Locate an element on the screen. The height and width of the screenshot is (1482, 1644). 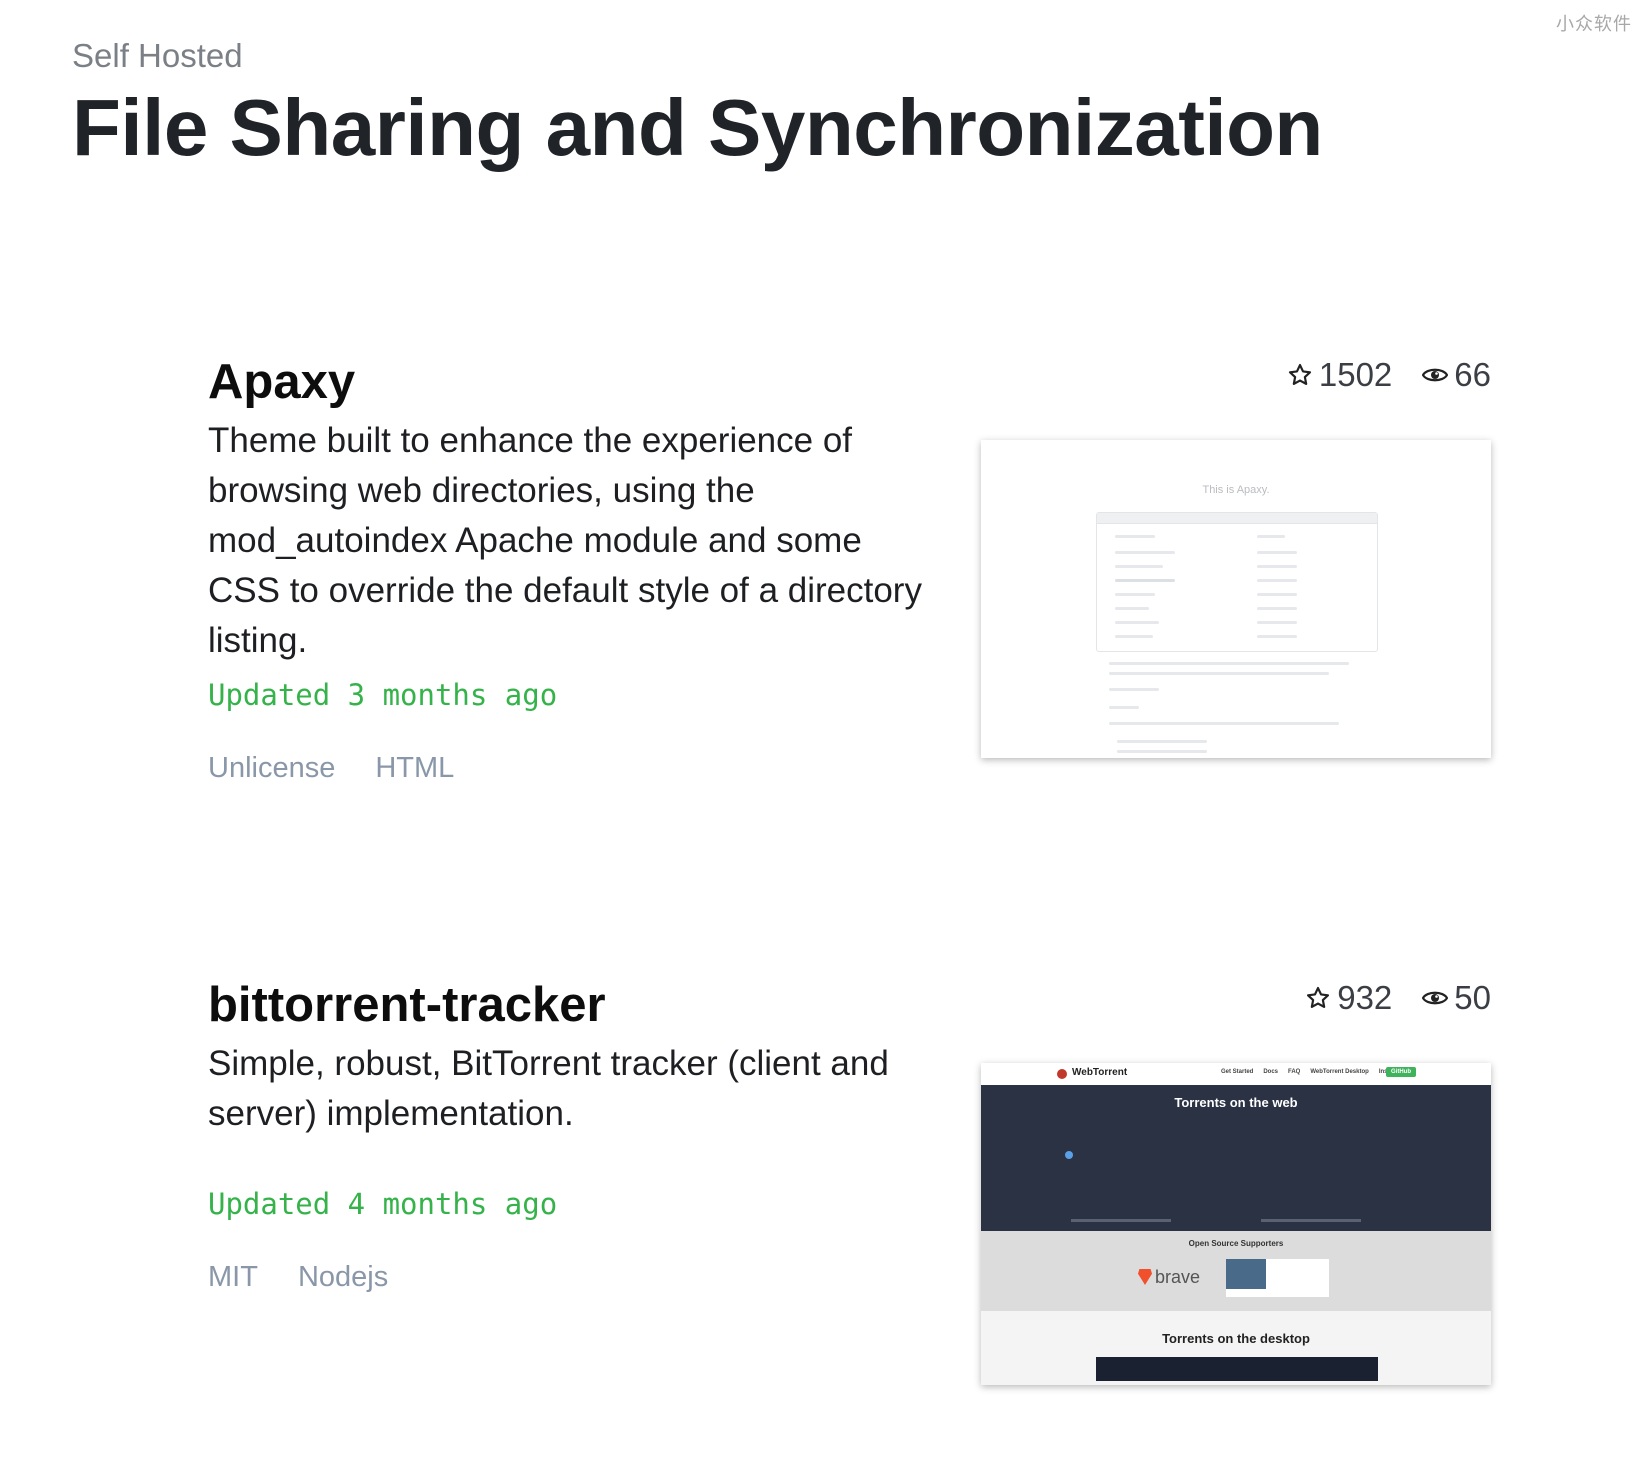
updated-timestamp: Updated 4 months ago is located at coordinates (383, 1204).